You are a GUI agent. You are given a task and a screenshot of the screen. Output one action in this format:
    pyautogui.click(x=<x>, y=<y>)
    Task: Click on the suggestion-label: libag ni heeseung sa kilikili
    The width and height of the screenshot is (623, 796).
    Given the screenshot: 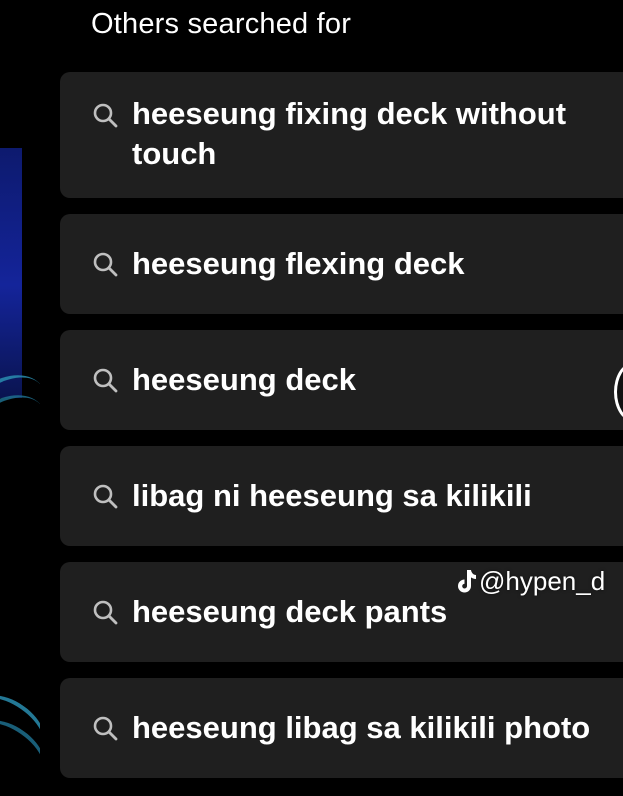 What is the action you would take?
    pyautogui.click(x=332, y=495)
    